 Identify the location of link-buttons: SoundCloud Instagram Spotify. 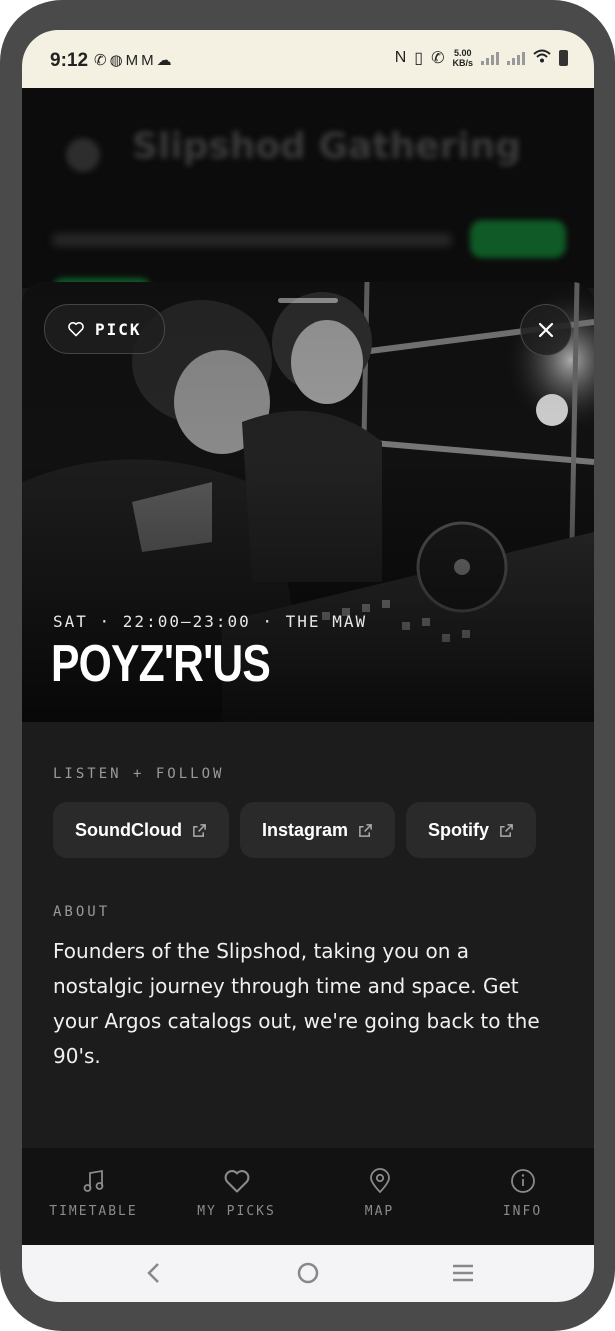
(295, 830).